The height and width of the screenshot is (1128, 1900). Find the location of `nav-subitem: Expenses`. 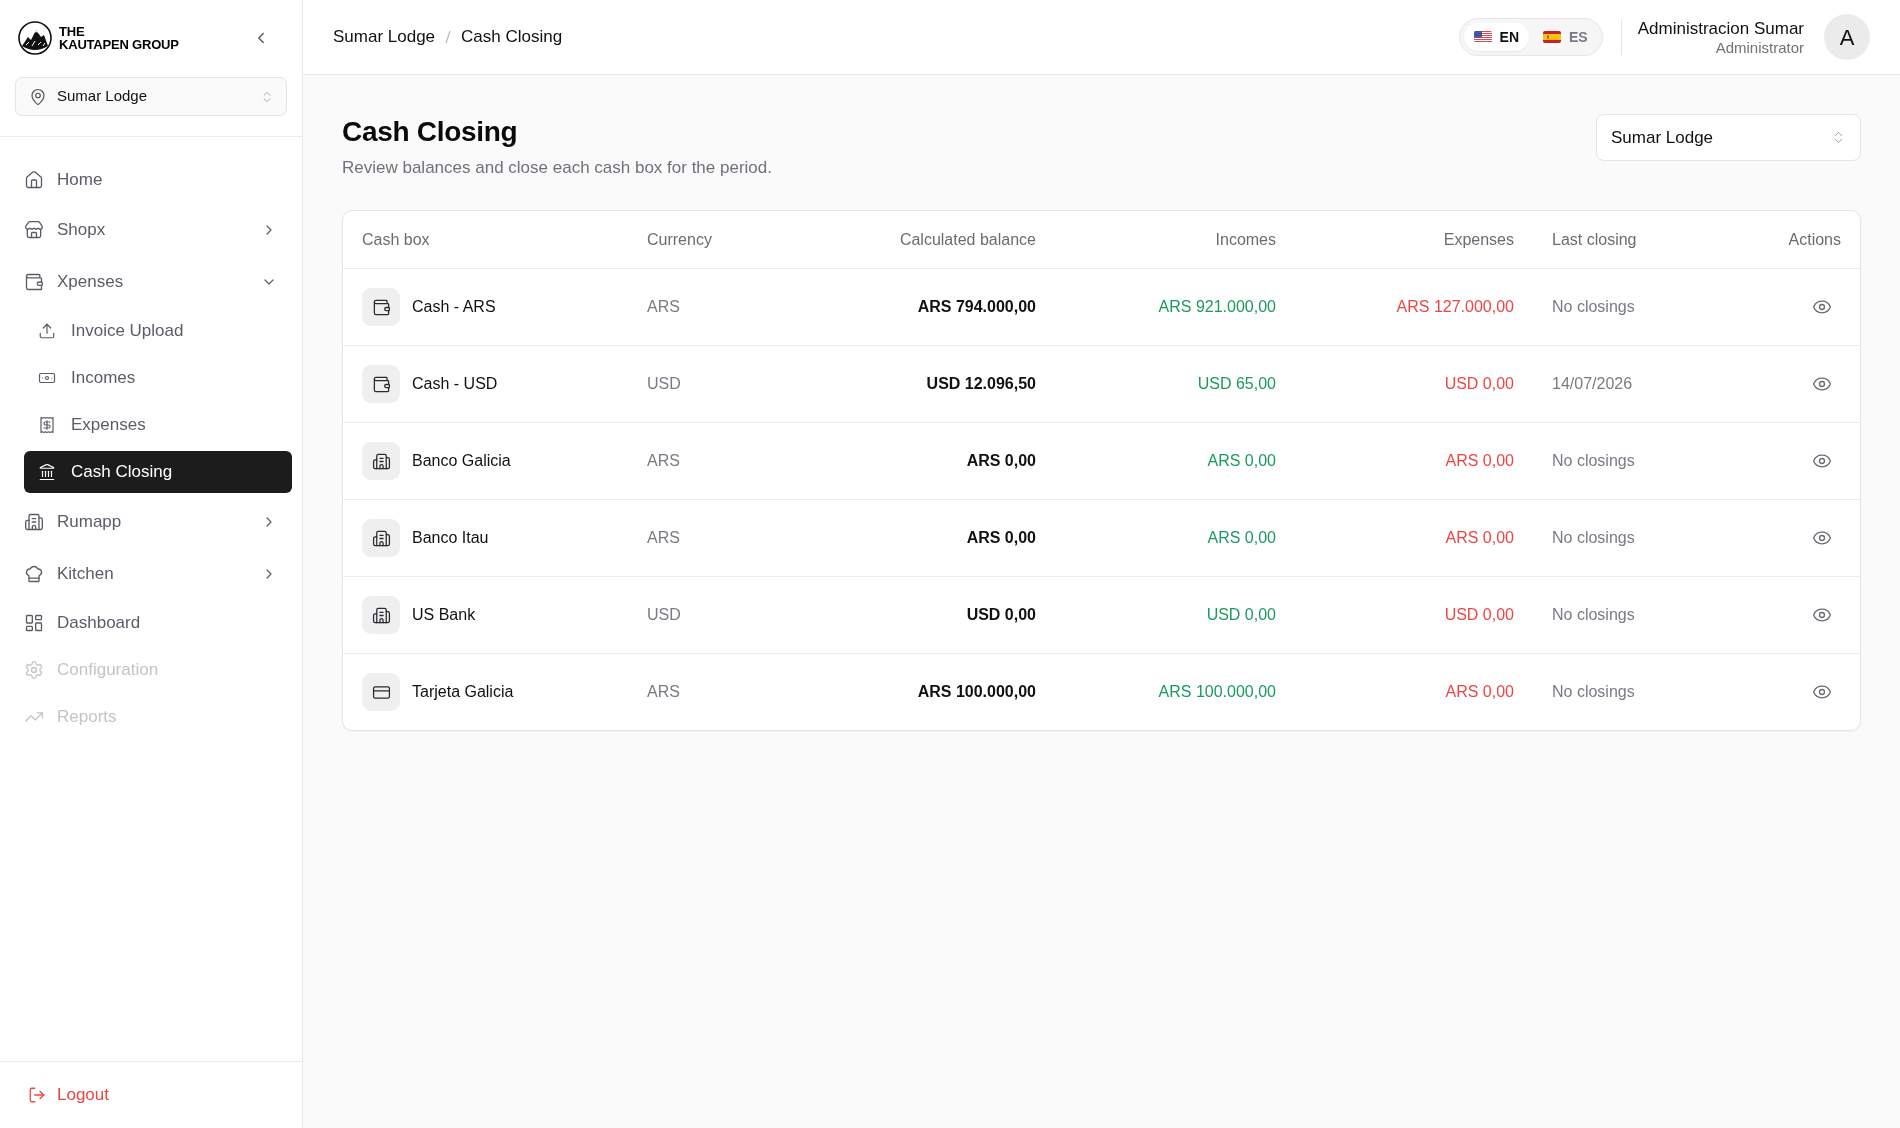

nav-subitem: Expenses is located at coordinates (158, 425).